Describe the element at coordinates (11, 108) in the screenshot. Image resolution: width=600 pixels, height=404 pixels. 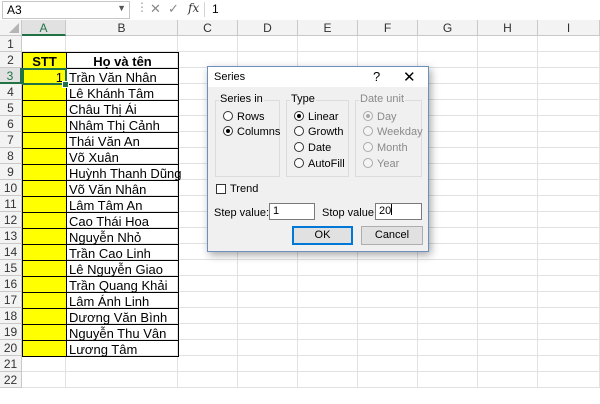
I see `row-header: 5` at that location.